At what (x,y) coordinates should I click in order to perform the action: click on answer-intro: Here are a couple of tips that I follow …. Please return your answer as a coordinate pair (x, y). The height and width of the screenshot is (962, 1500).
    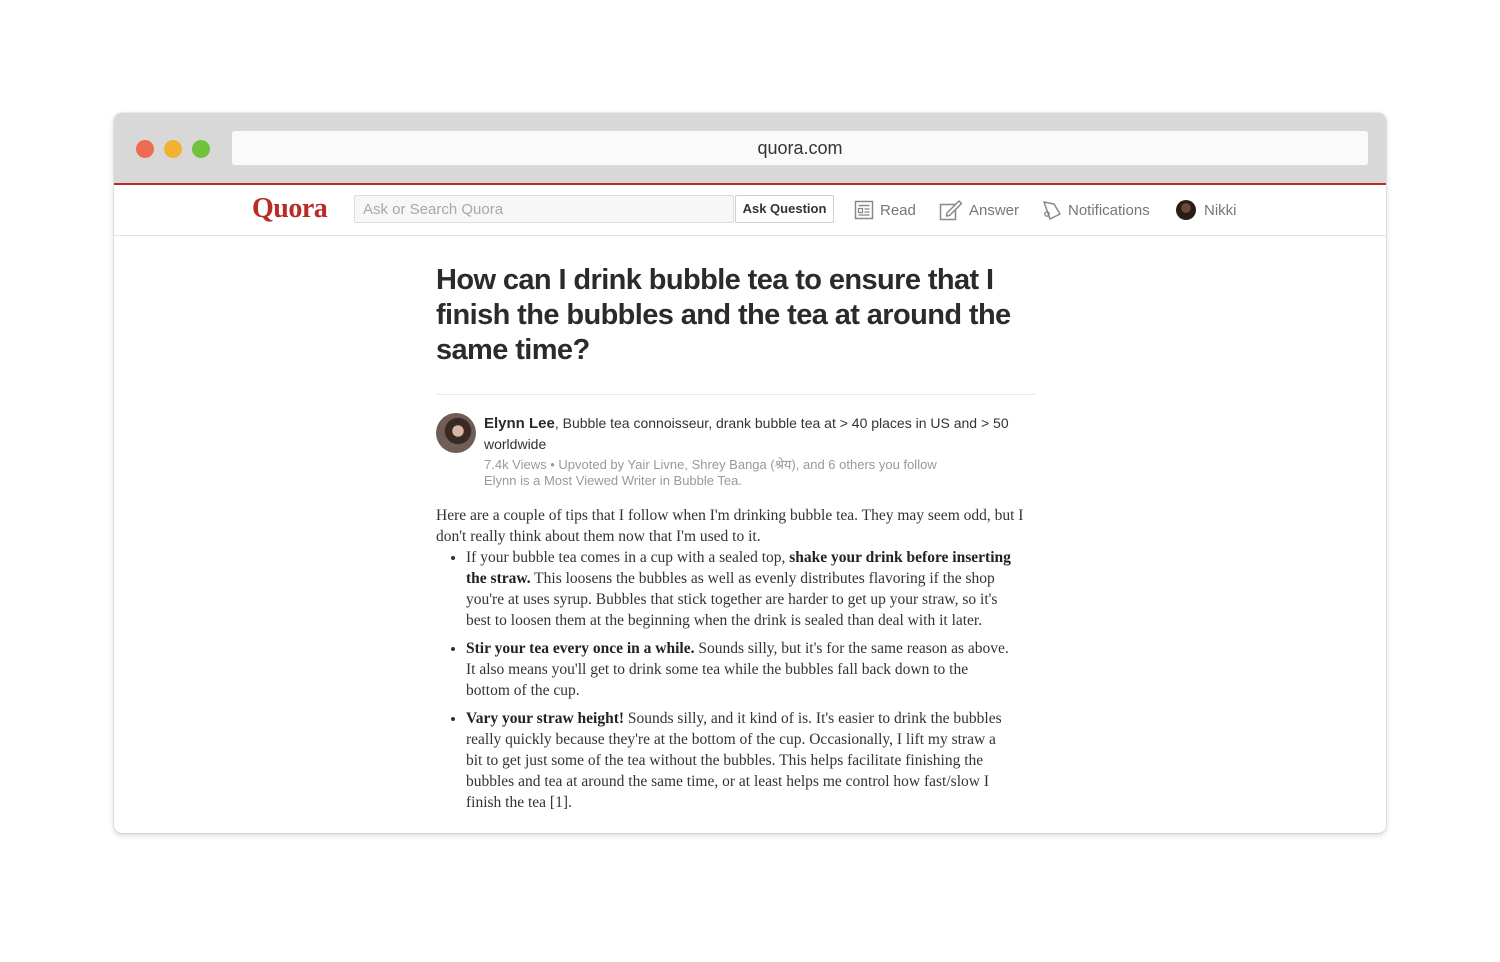
    Looking at the image, I should click on (730, 526).